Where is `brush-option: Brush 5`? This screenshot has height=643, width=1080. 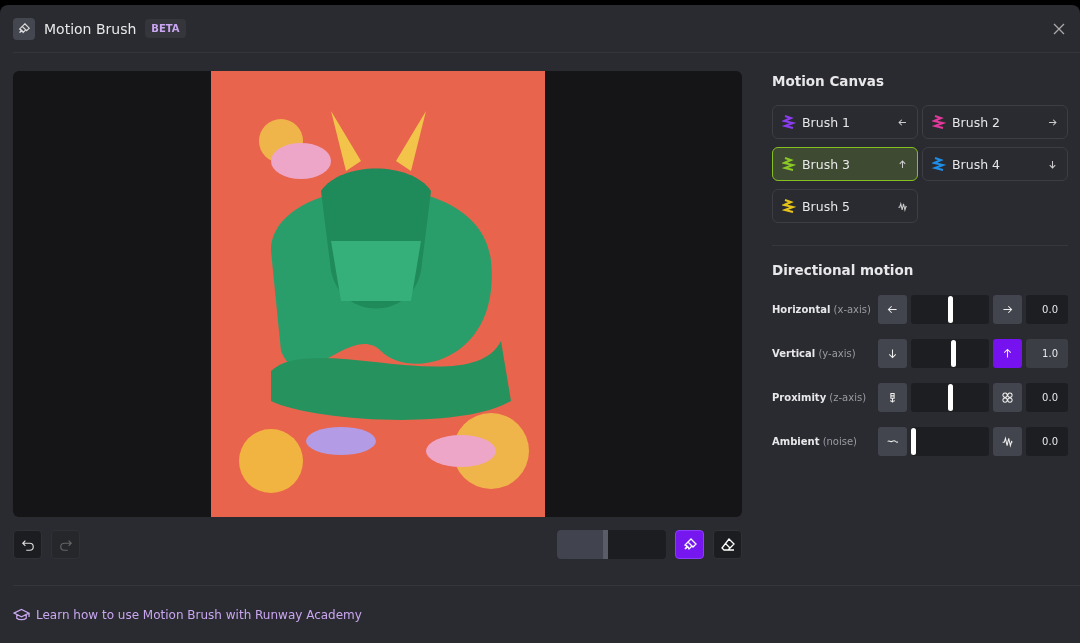 brush-option: Brush 5 is located at coordinates (845, 206).